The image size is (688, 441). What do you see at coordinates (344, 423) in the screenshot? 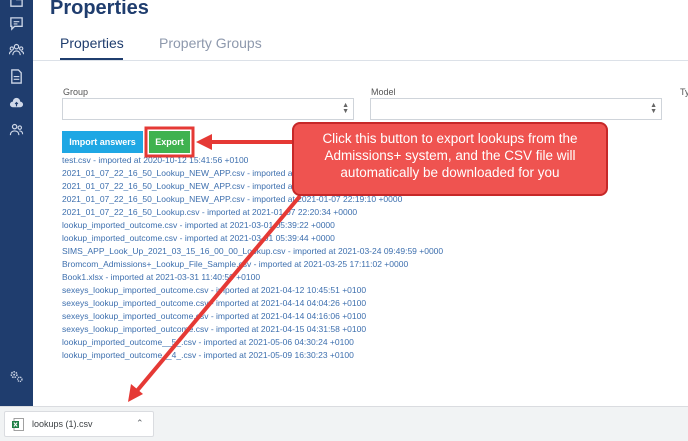
I see `download-bar: lookups (1).csv ⌃` at bounding box center [344, 423].